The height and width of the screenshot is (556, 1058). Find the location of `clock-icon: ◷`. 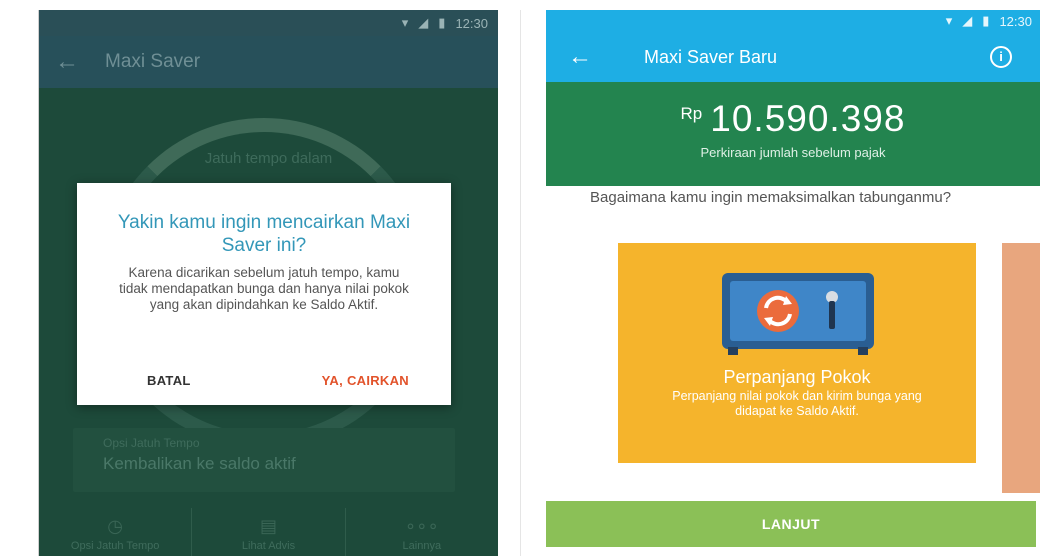

clock-icon: ◷ is located at coordinates (115, 526).